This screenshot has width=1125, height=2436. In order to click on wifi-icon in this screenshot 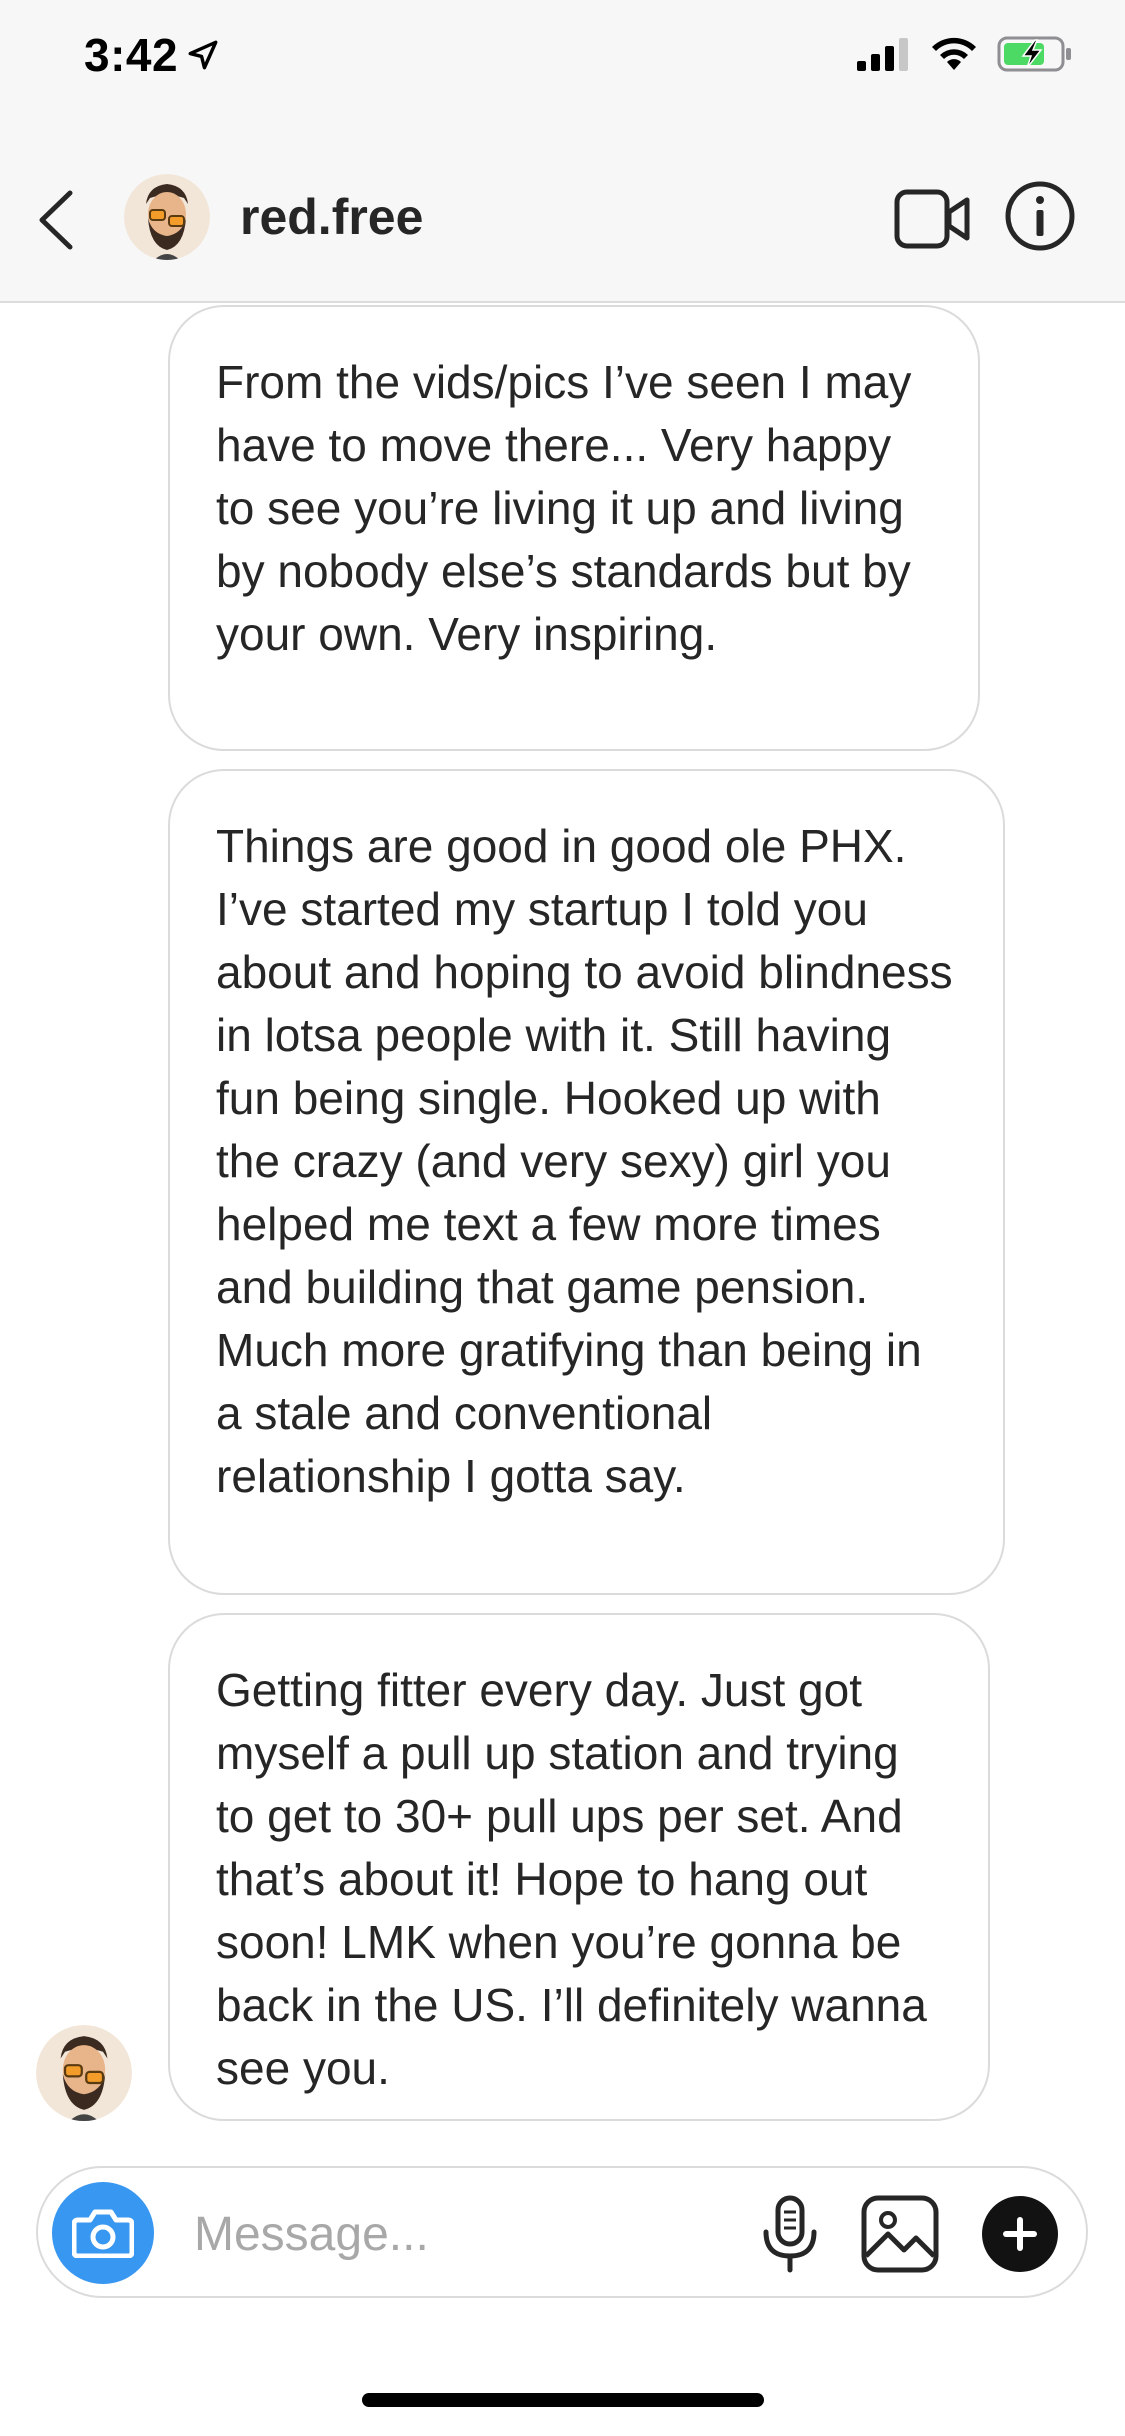, I will do `click(954, 53)`.